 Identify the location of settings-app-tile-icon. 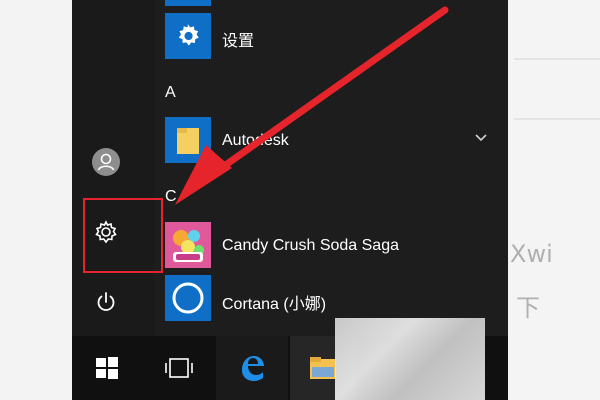
(188, 36).